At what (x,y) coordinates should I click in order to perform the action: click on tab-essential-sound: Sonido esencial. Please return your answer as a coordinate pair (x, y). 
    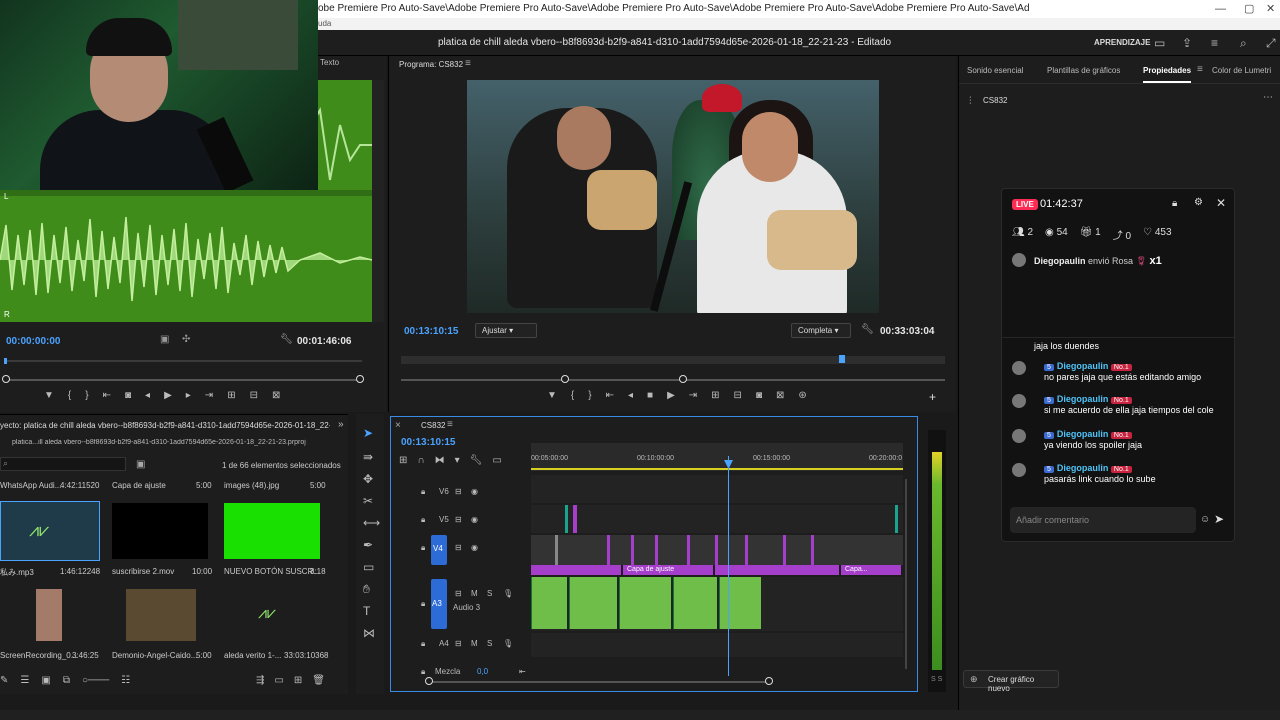
    Looking at the image, I should click on (995, 70).